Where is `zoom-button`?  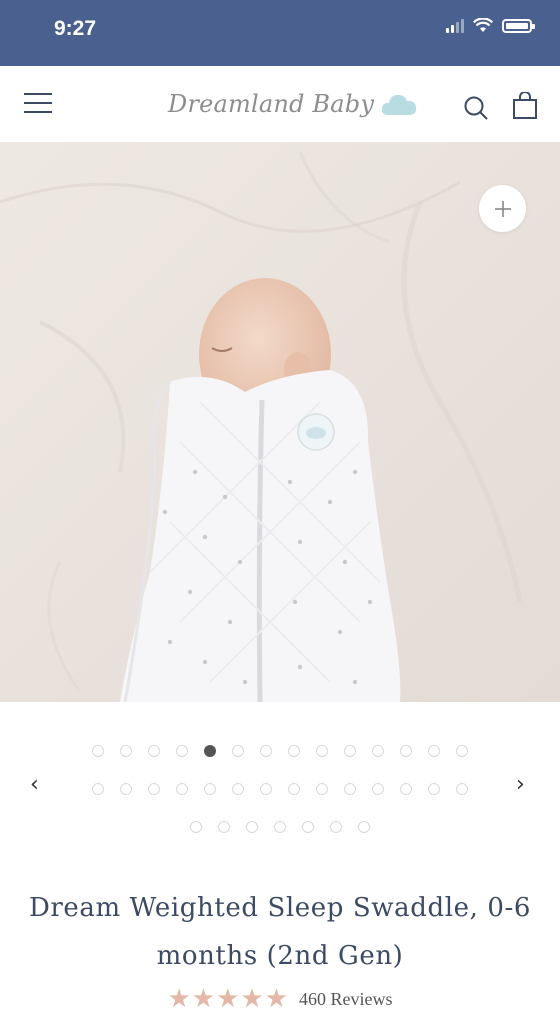
zoom-button is located at coordinates (502, 208).